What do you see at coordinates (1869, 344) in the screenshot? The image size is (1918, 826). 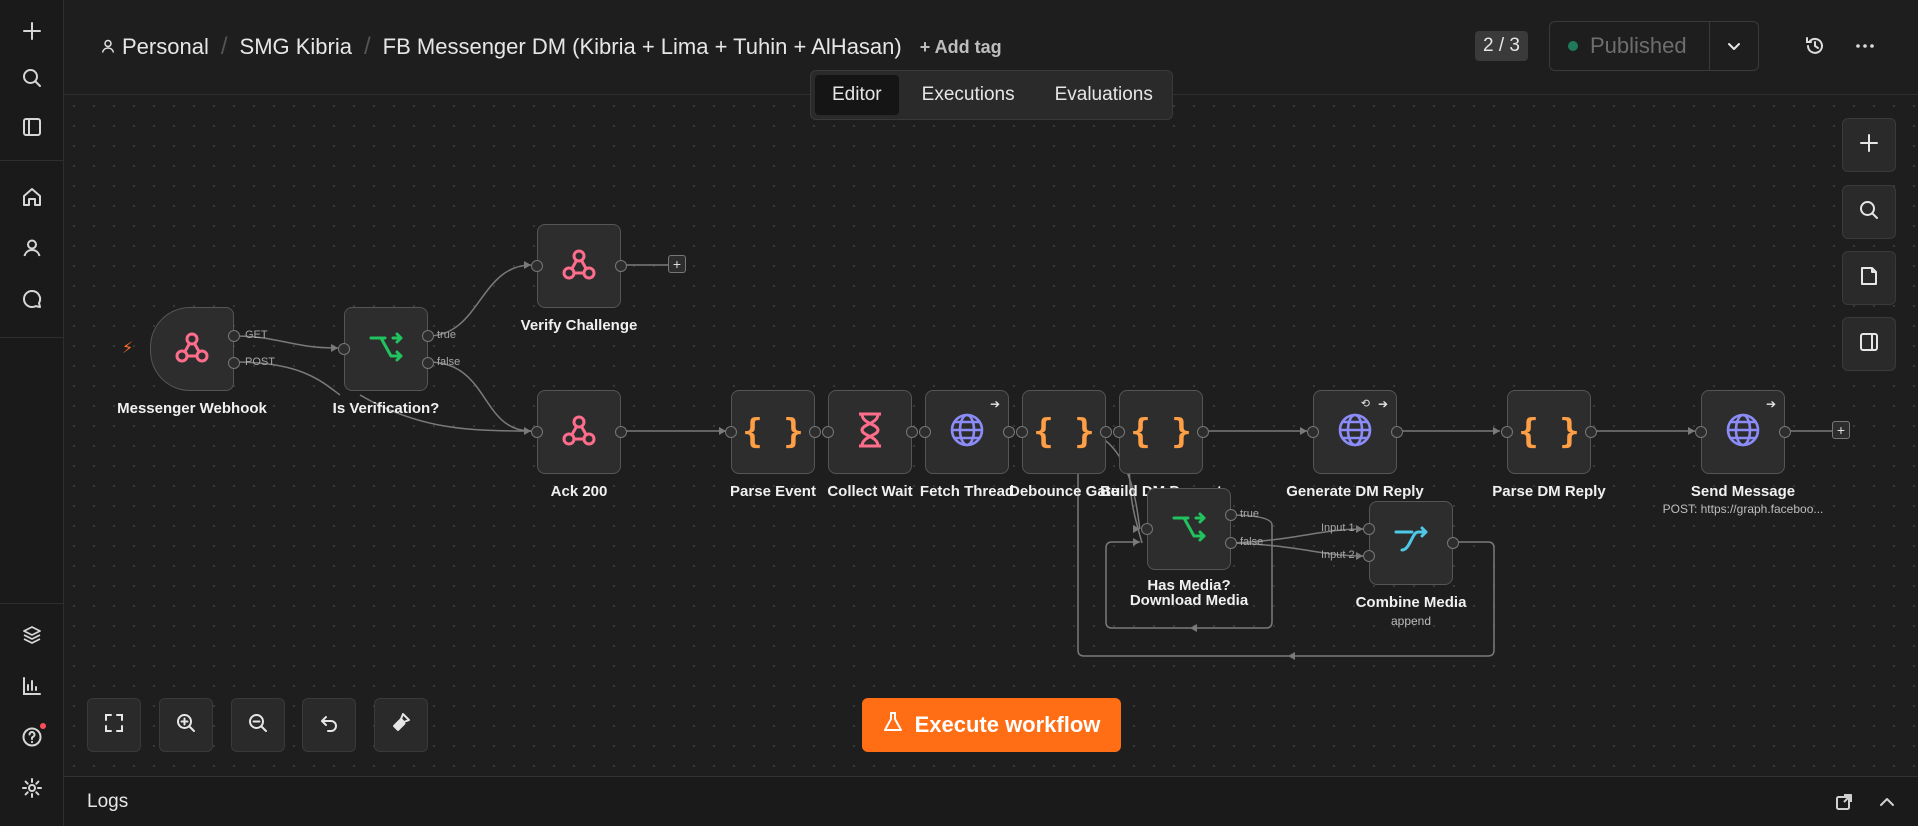 I see `toggle-panel-button` at bounding box center [1869, 344].